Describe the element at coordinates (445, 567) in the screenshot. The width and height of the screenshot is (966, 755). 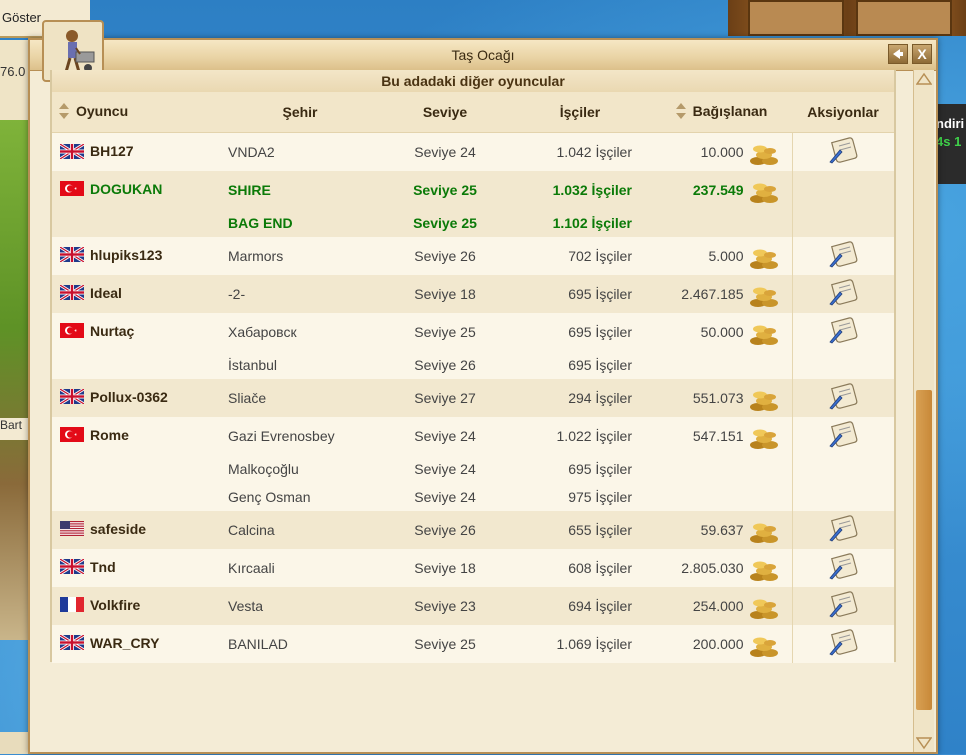
I see `city-level: Seviye 18` at that location.